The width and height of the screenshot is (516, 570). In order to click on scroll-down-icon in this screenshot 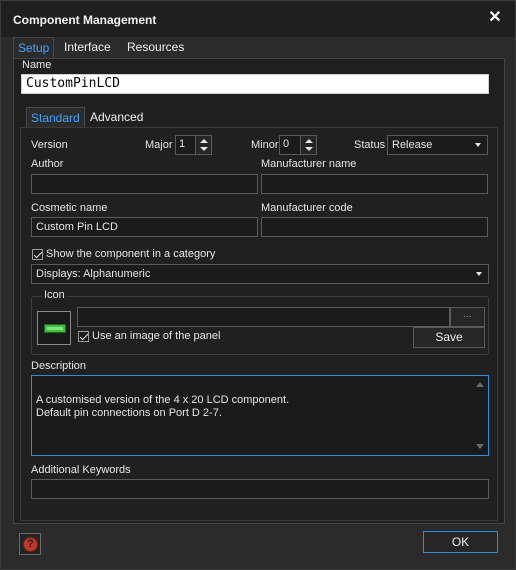, I will do `click(480, 446)`.